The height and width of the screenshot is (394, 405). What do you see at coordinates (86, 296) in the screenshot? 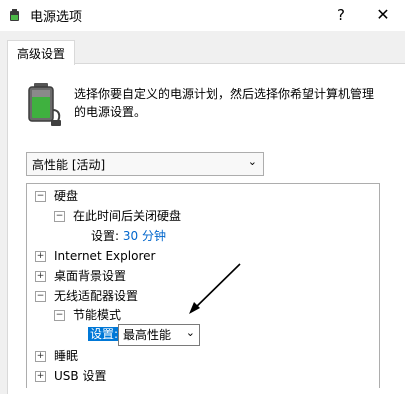
I see `tree-item-wireless-adapter: − 无线适配器设置` at bounding box center [86, 296].